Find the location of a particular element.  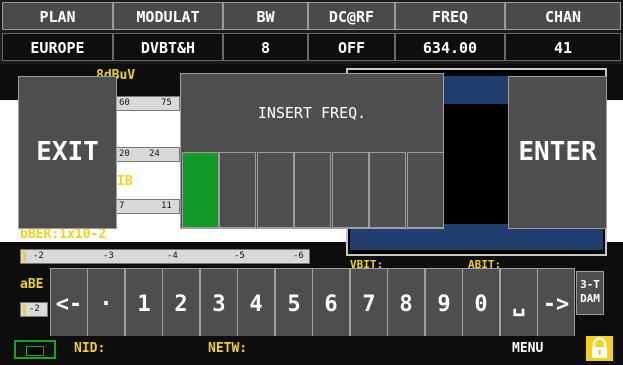

header-label-dcrf: DC@RF is located at coordinates (351, 16).